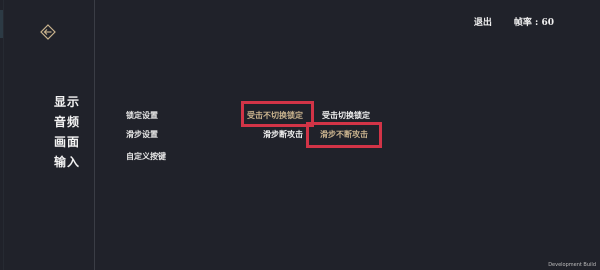 The width and height of the screenshot is (600, 270). What do you see at coordinates (346, 115) in the screenshot?
I see `option-switch-lock-on-hit: 受击切换锁定` at bounding box center [346, 115].